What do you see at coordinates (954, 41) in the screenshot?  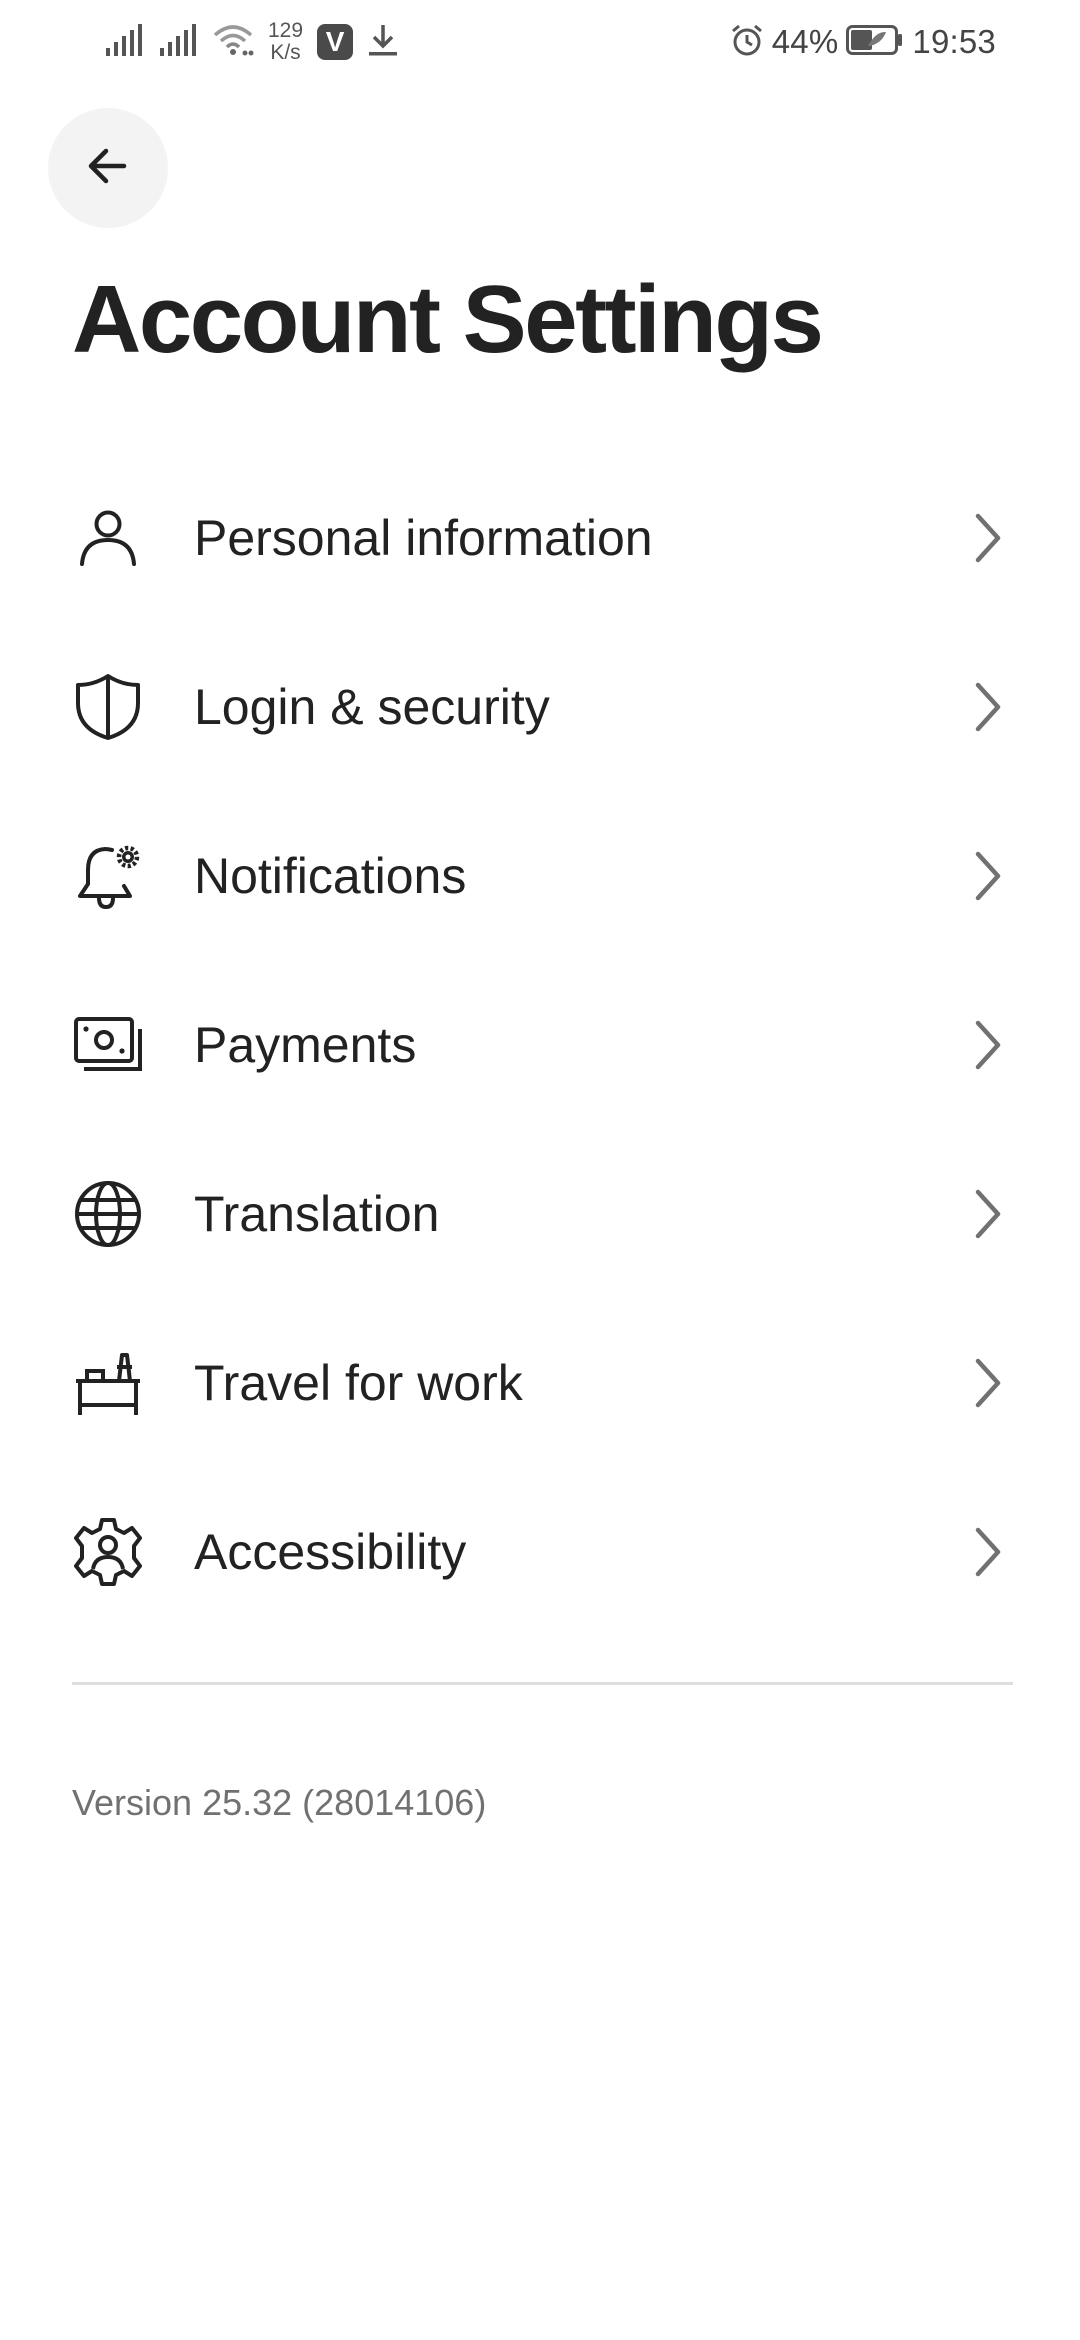 I see `clock: 19:53` at bounding box center [954, 41].